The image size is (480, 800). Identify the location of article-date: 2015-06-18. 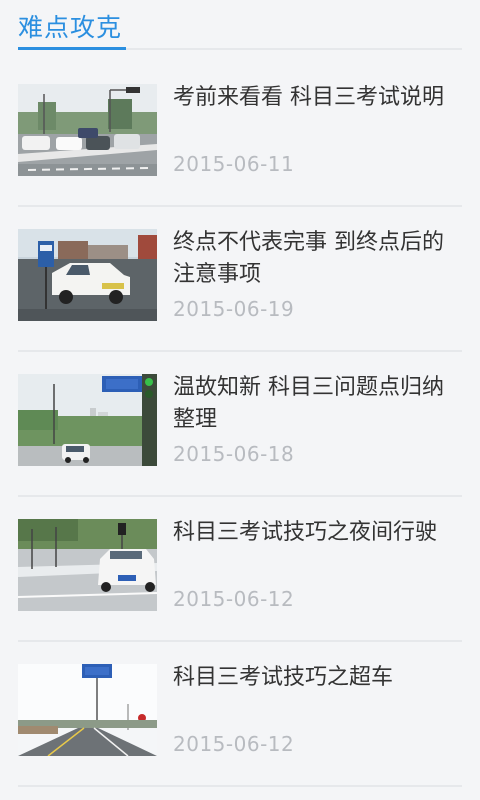
(234, 454).